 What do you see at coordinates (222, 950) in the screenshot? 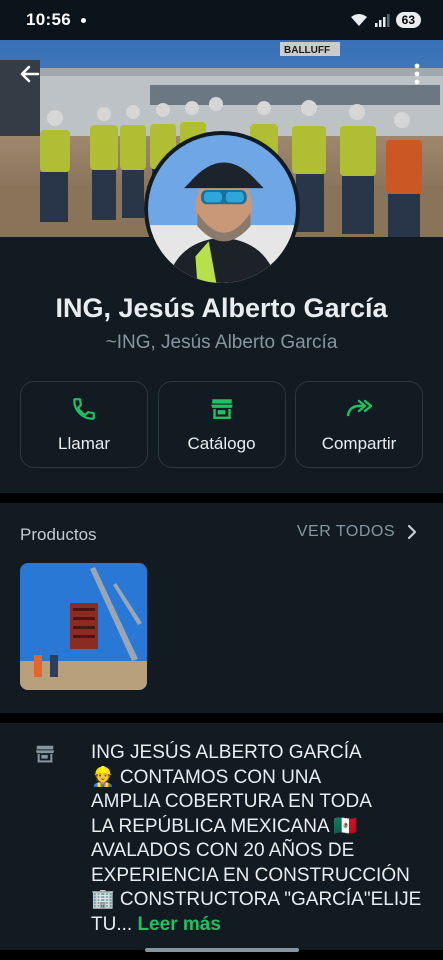
I see `home-indicator` at bounding box center [222, 950].